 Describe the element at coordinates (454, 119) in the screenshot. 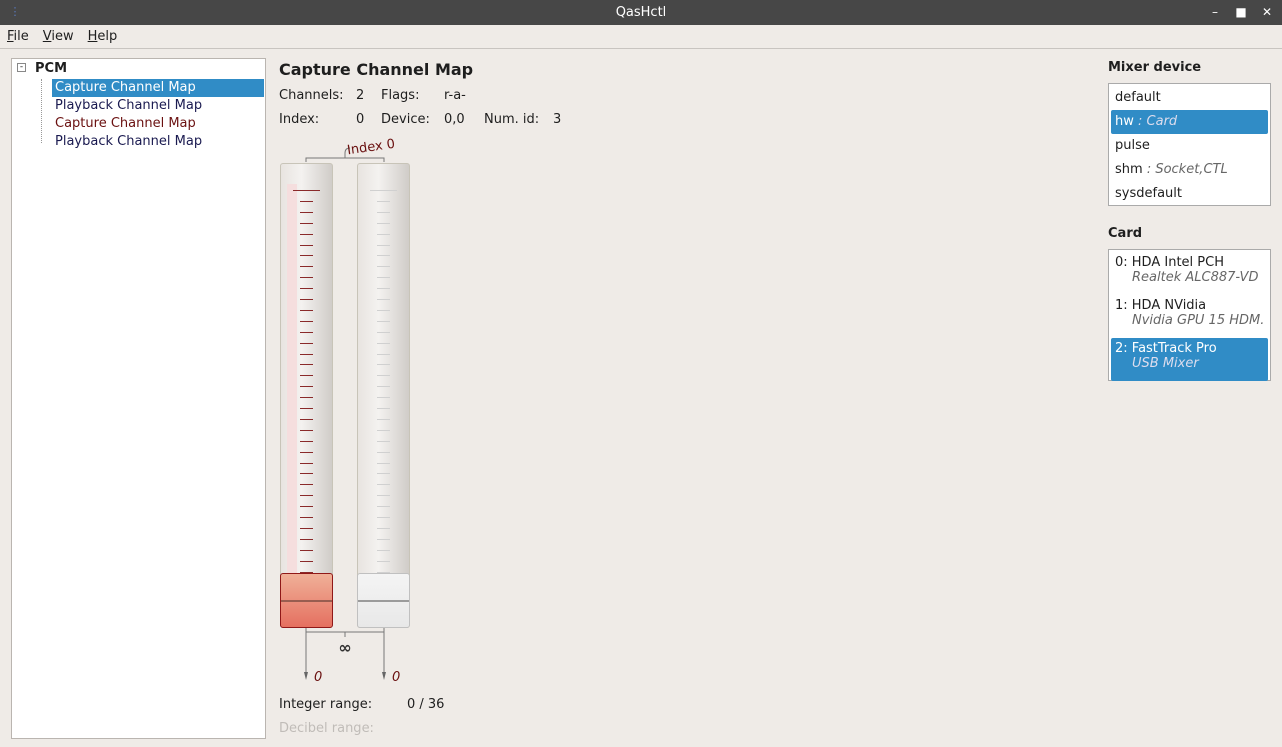

I see `device-value: 0,0` at that location.